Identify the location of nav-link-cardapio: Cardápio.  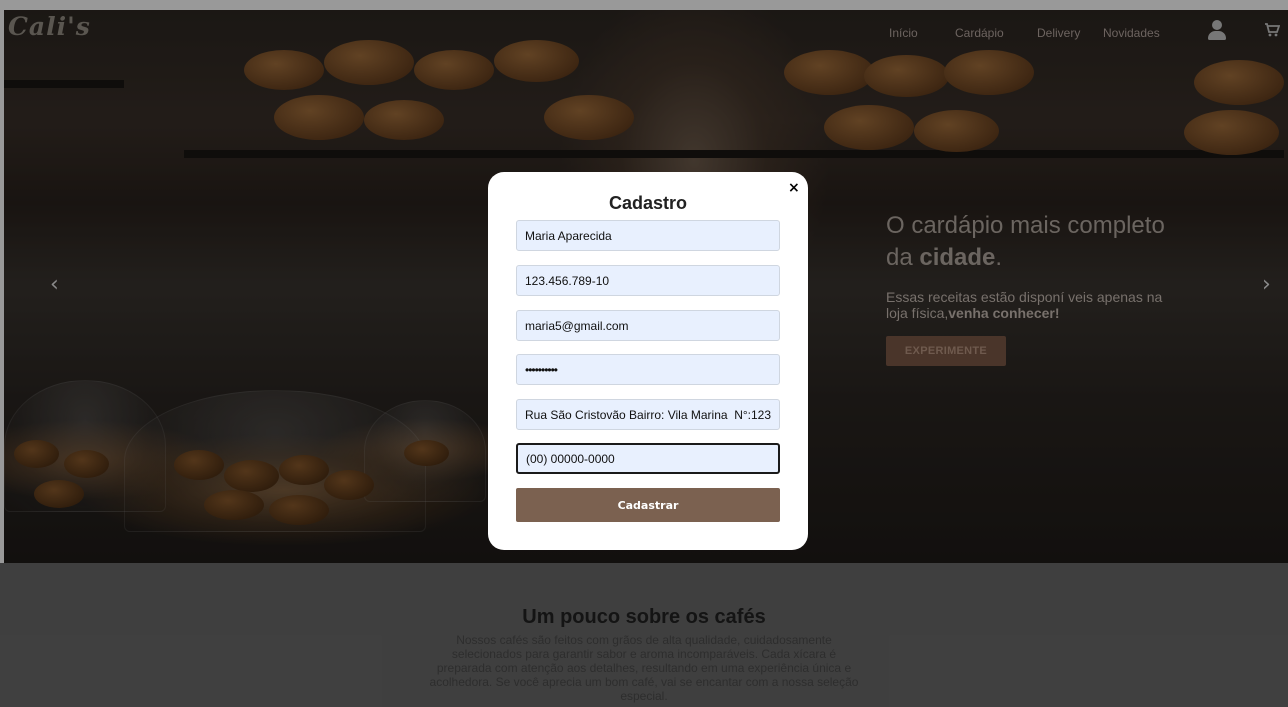
(979, 33).